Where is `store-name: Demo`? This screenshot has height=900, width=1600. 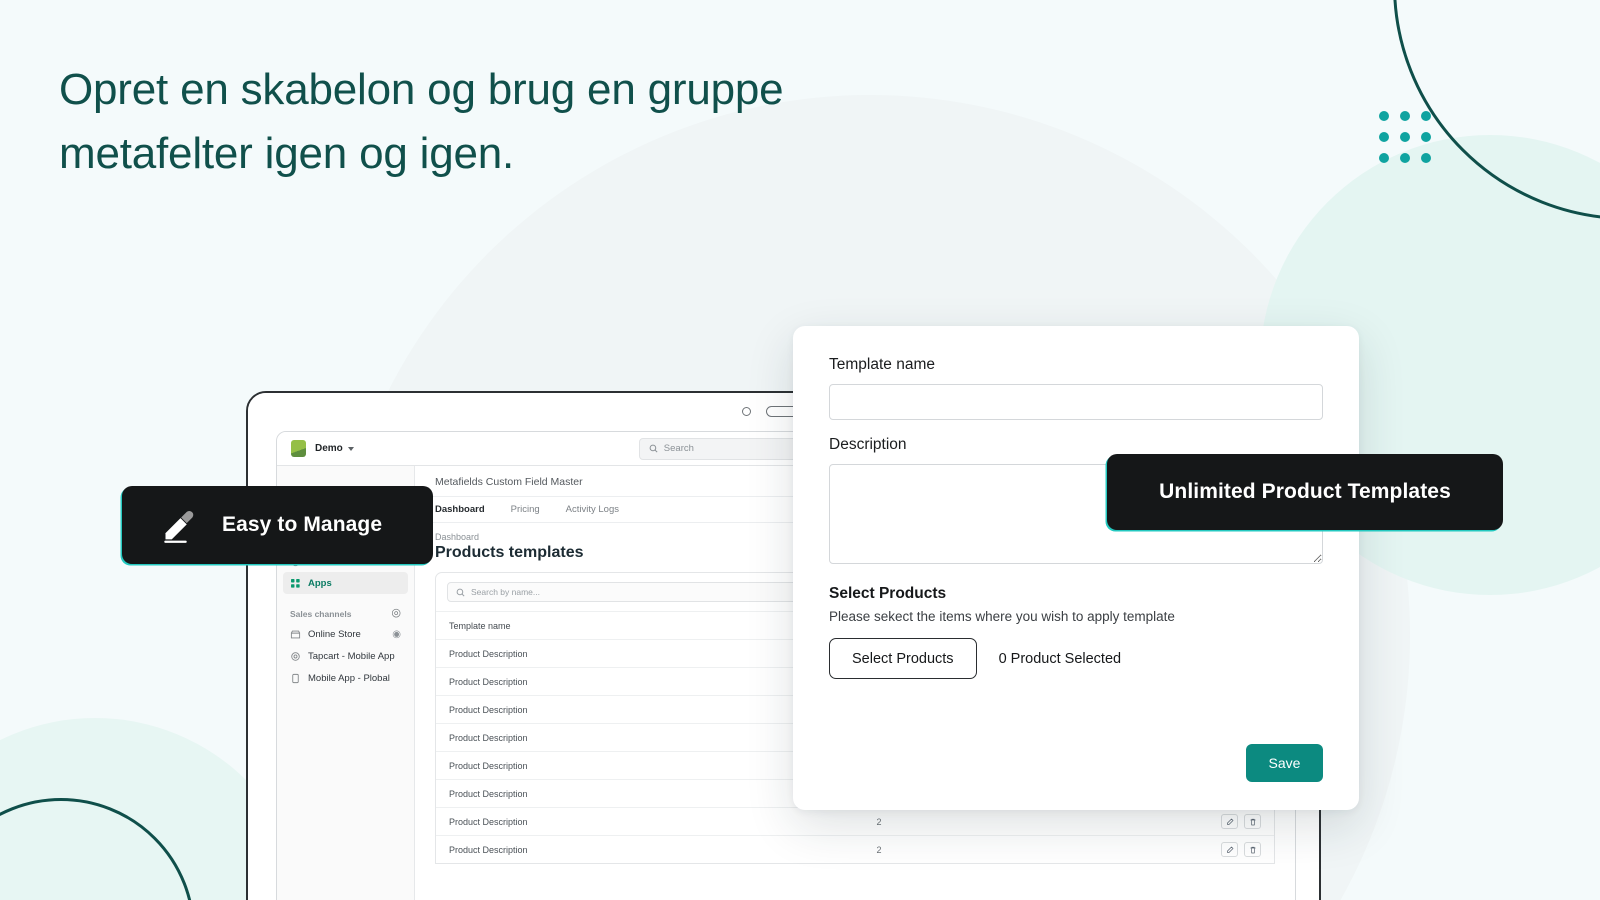 store-name: Demo is located at coordinates (329, 448).